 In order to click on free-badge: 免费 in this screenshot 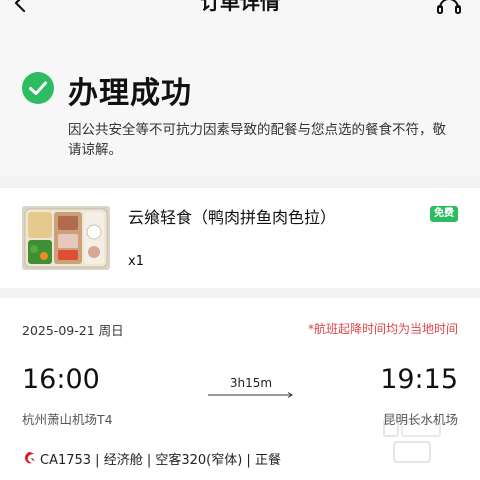, I will do `click(444, 214)`.